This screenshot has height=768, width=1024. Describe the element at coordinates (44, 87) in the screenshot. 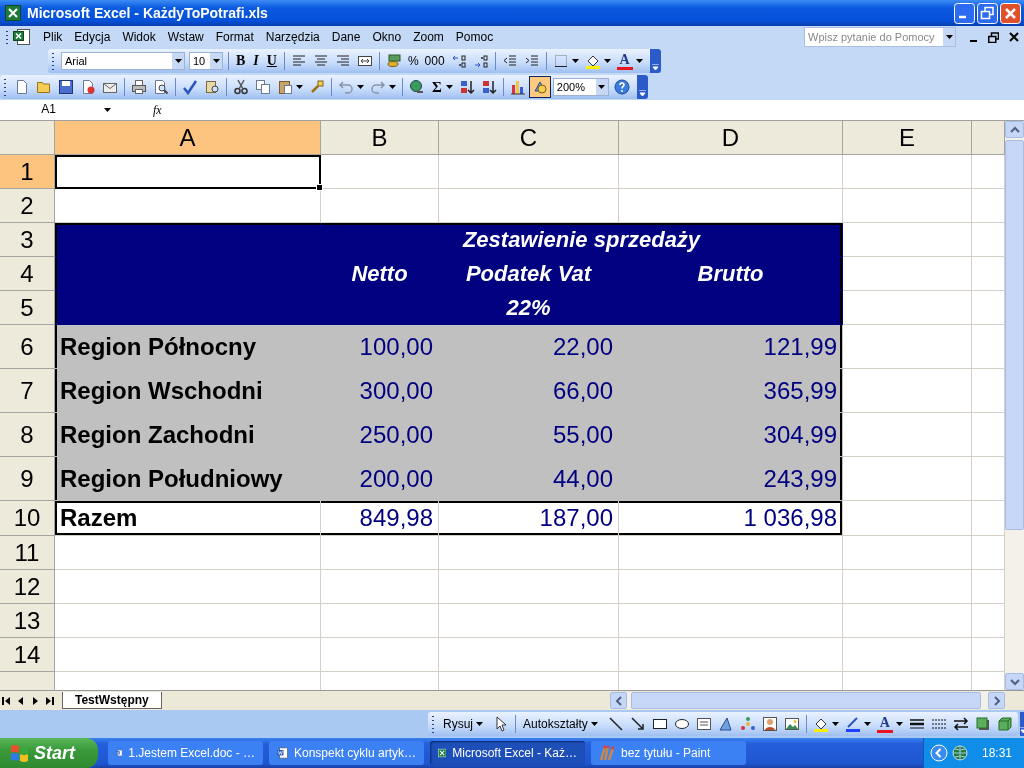

I see `folder-icon` at that location.